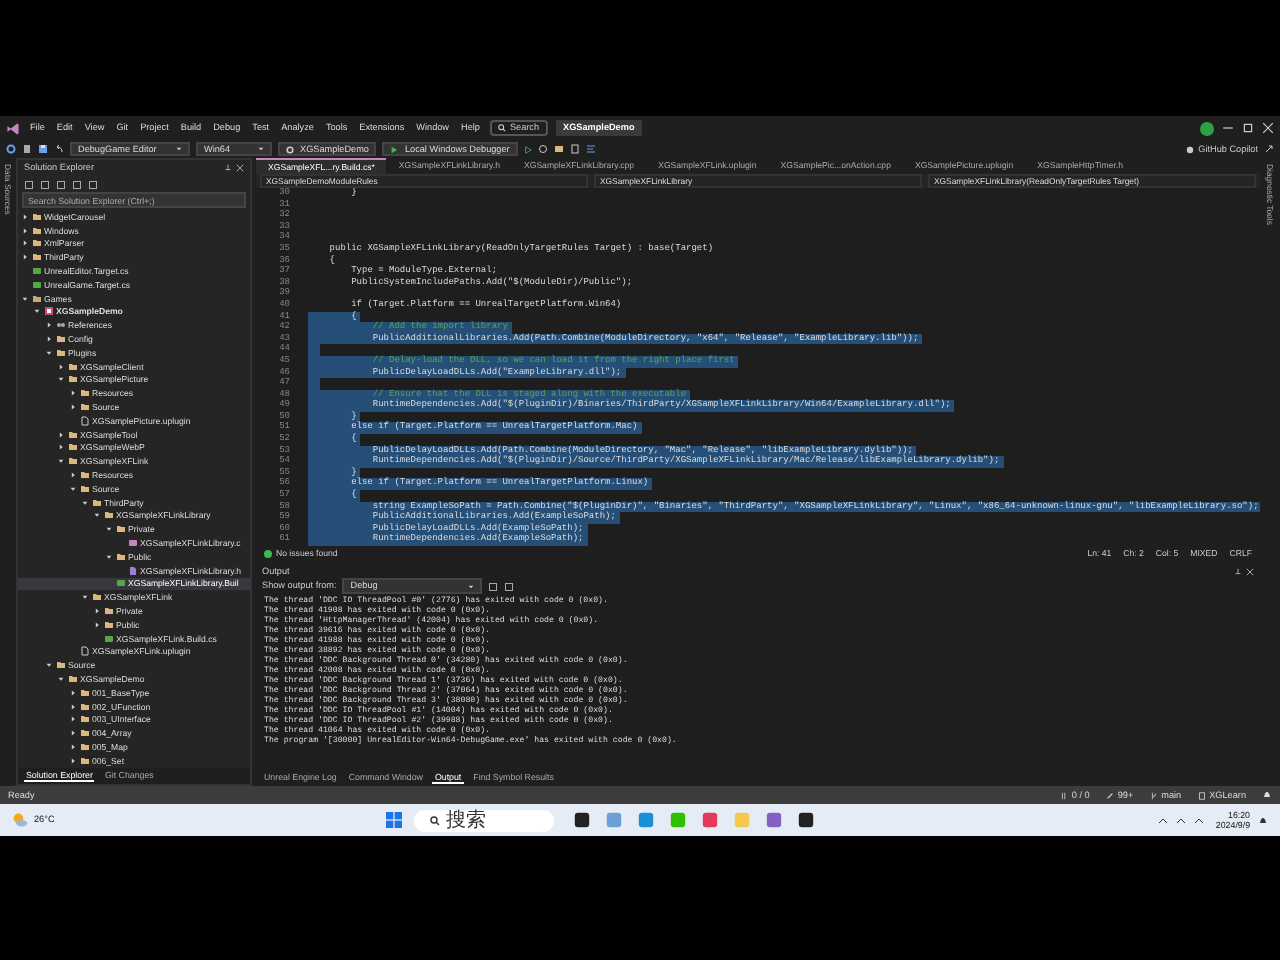 The image size is (1280, 960). Describe the element at coordinates (132, 570) in the screenshot. I see `header-file-icon` at that location.